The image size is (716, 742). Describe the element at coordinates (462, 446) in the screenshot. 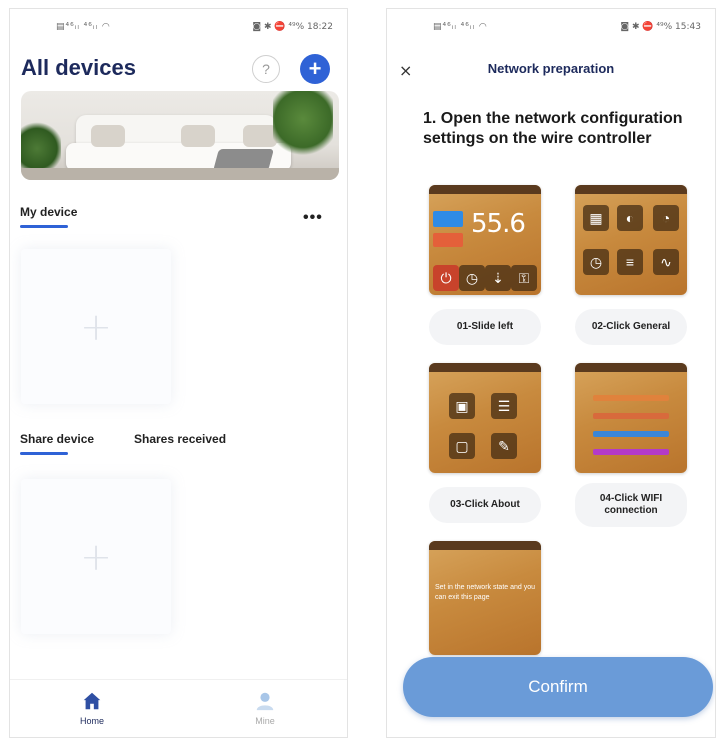

I see `about-icon: ▢` at that location.